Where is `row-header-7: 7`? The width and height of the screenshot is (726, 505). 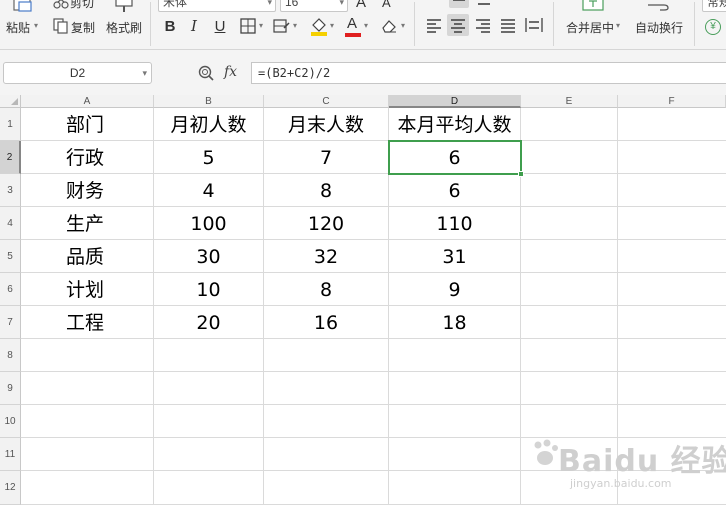 row-header-7: 7 is located at coordinates (10, 322).